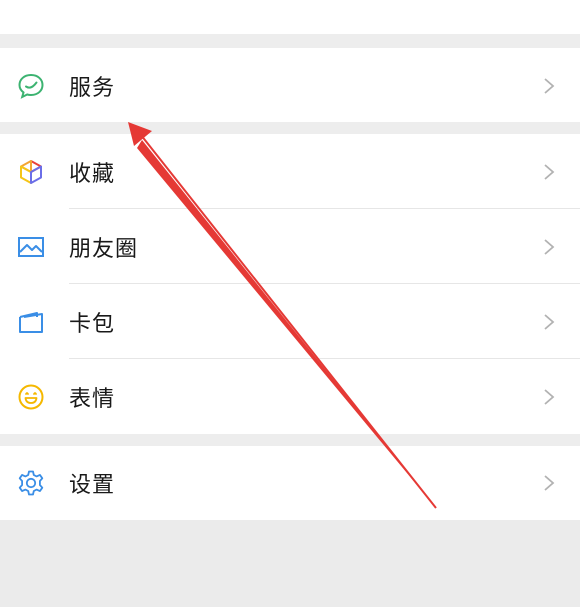  I want to click on menu-item-label: 服务, so click(92, 88).